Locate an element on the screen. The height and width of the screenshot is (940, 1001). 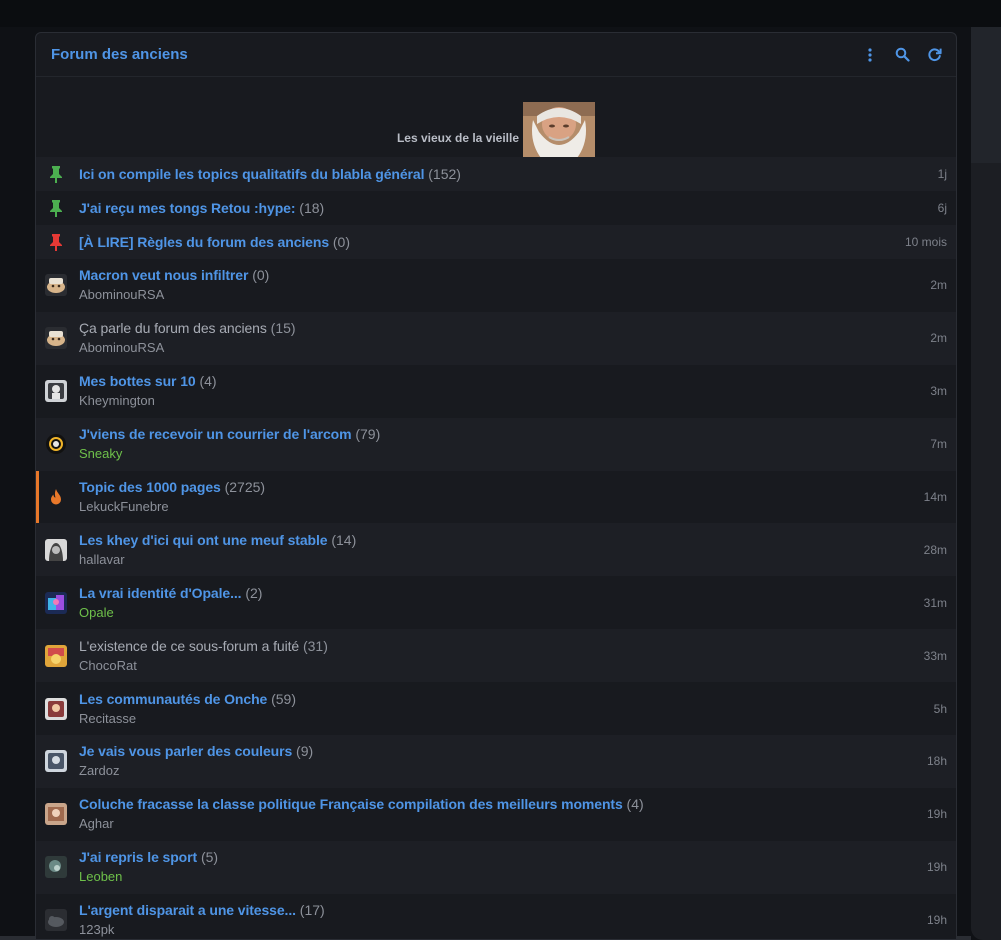
topic-author: Kheymington is located at coordinates (499, 401).